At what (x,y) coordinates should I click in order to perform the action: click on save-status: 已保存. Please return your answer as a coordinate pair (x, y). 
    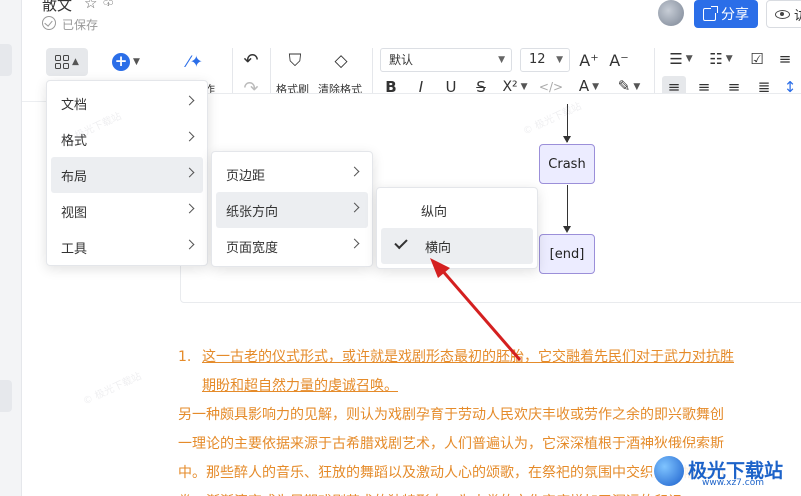
    Looking at the image, I should click on (80, 25).